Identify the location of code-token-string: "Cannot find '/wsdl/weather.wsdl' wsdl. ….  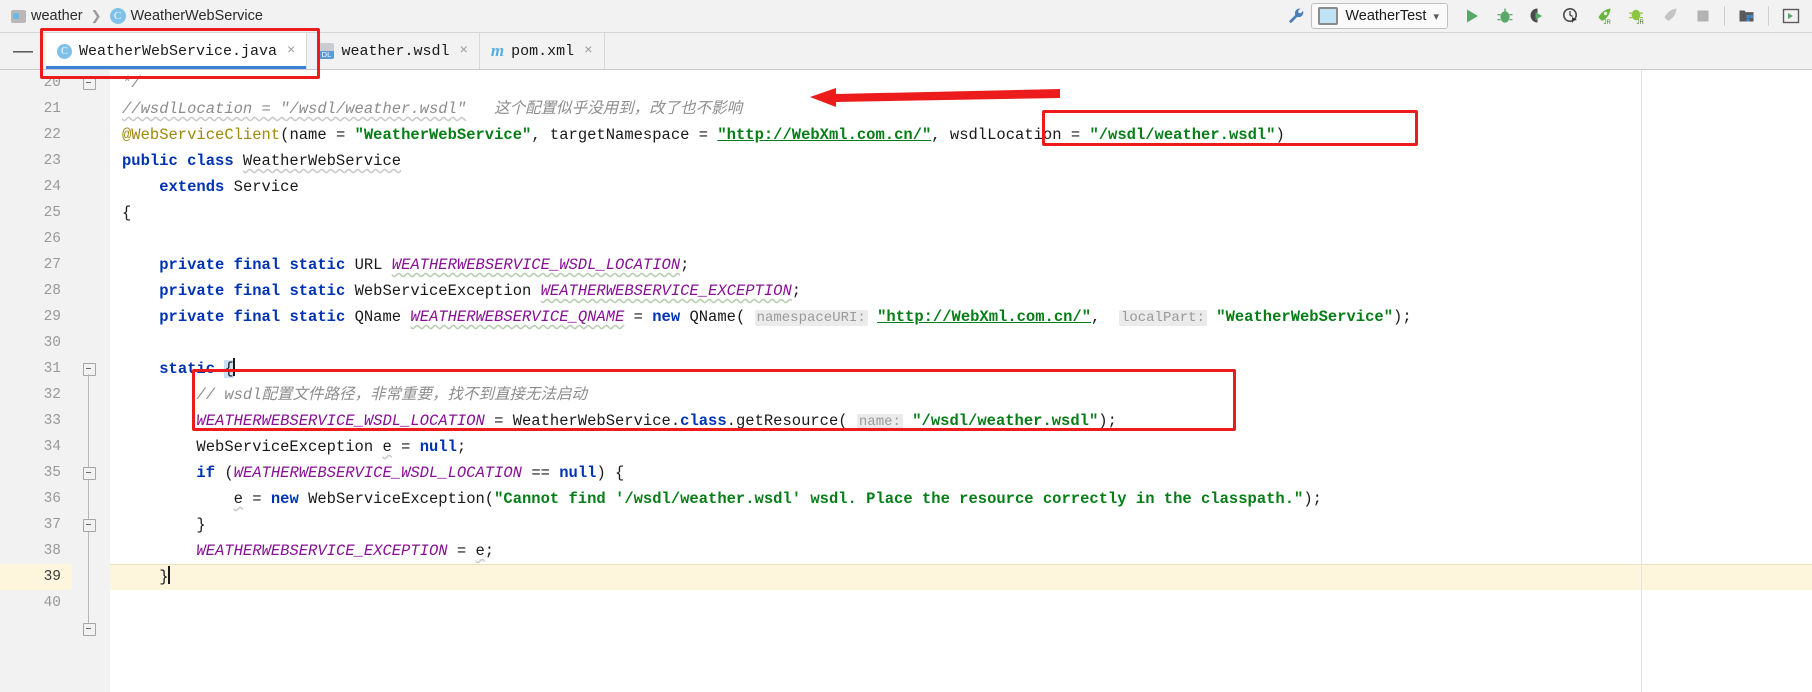
(899, 499).